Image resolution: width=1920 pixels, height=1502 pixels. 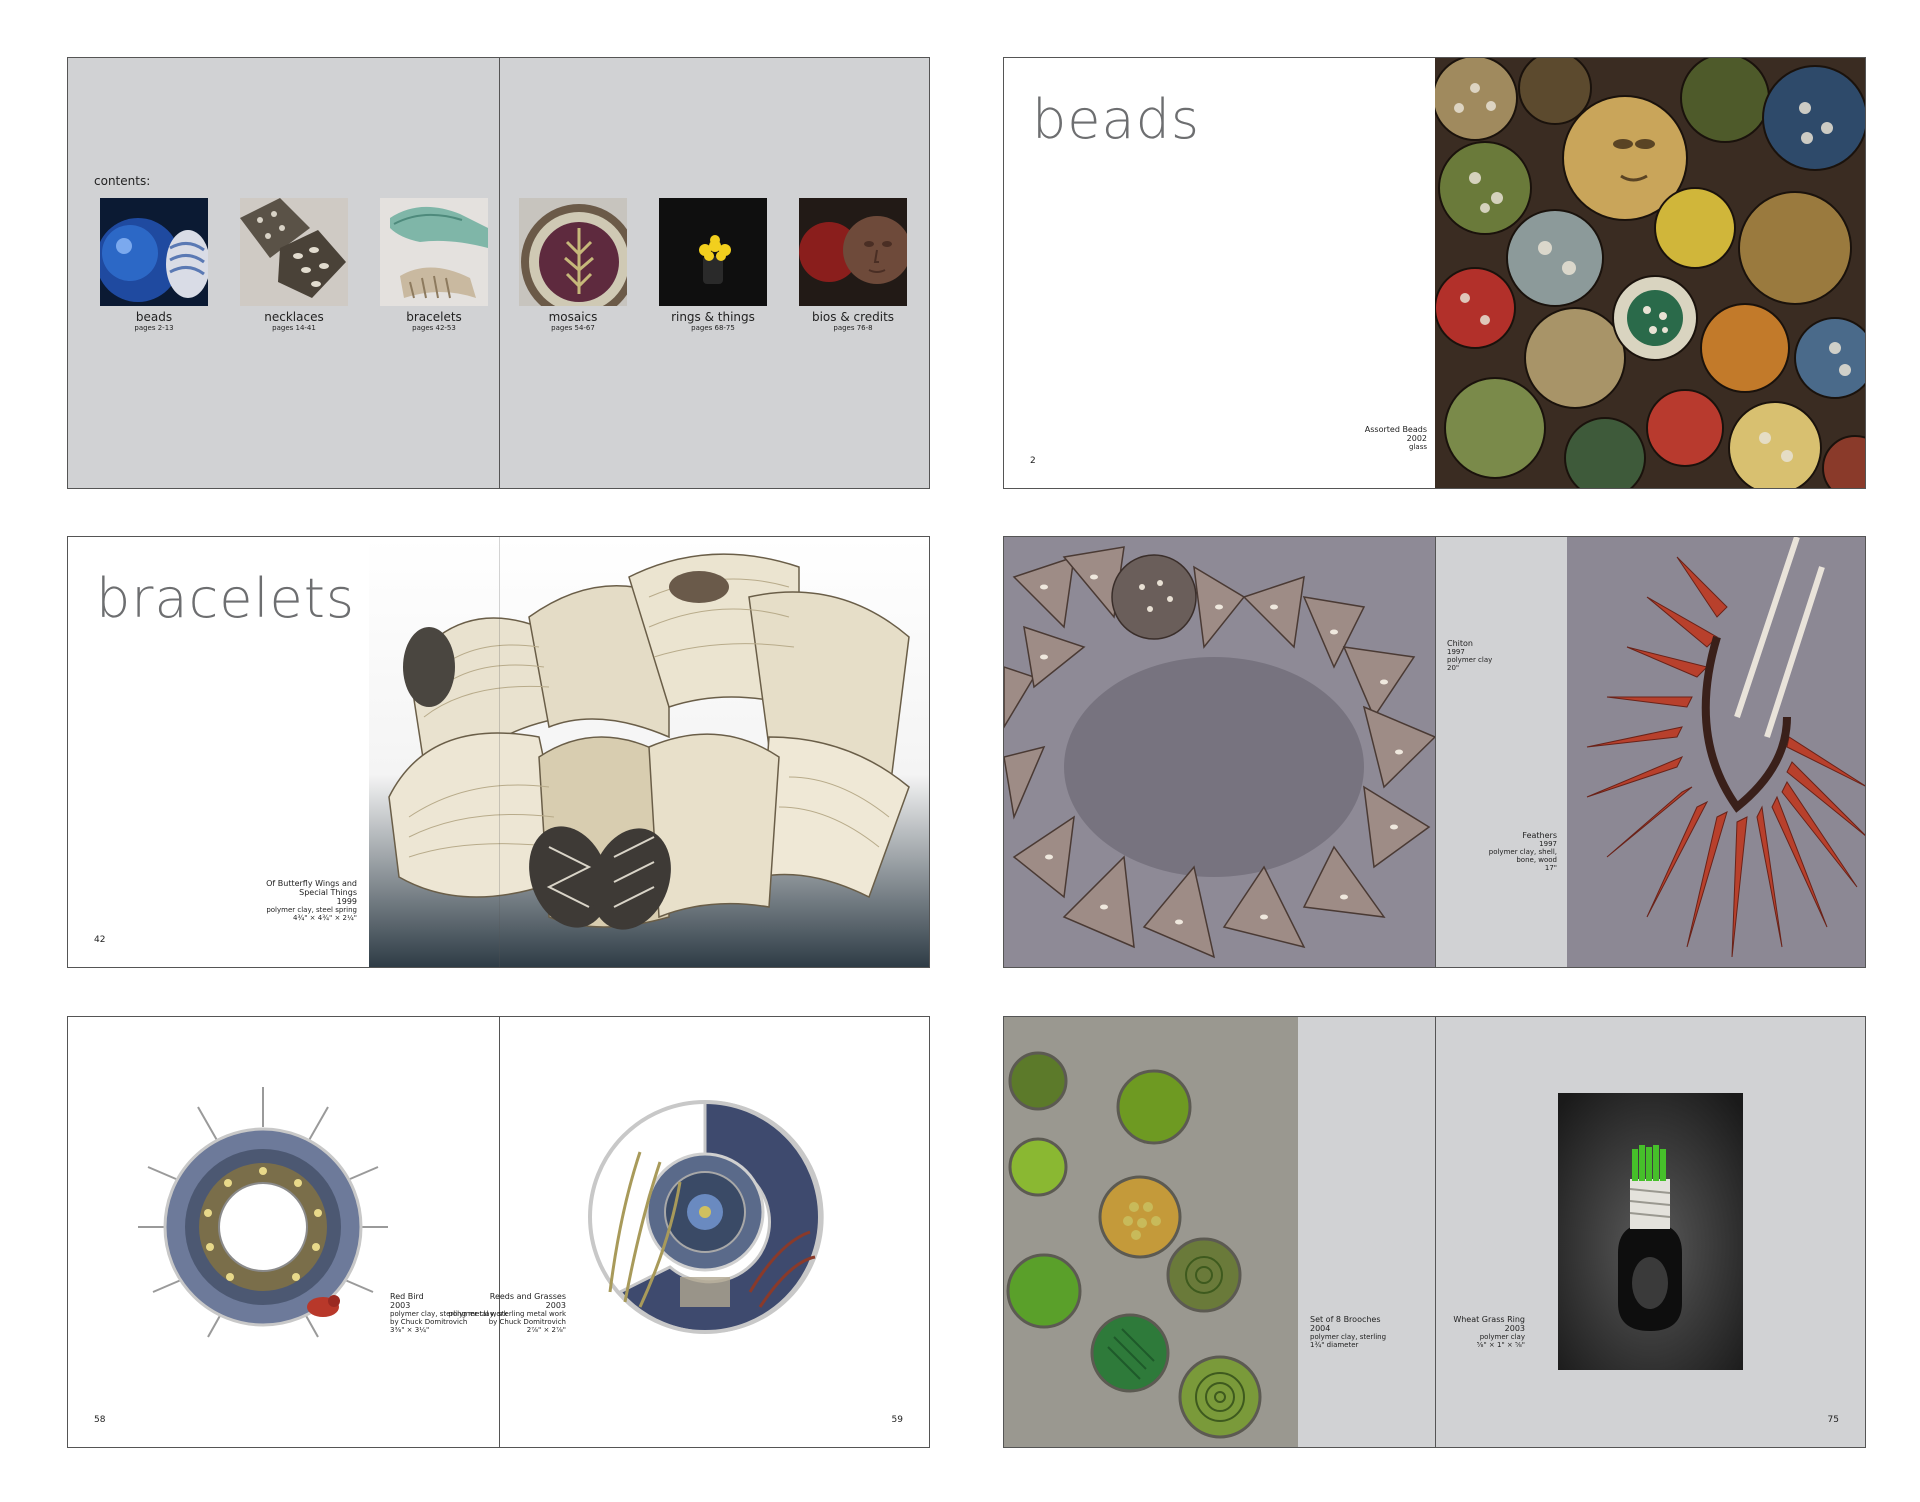 I want to click on toc-label: rings & things, so click(x=713, y=317).